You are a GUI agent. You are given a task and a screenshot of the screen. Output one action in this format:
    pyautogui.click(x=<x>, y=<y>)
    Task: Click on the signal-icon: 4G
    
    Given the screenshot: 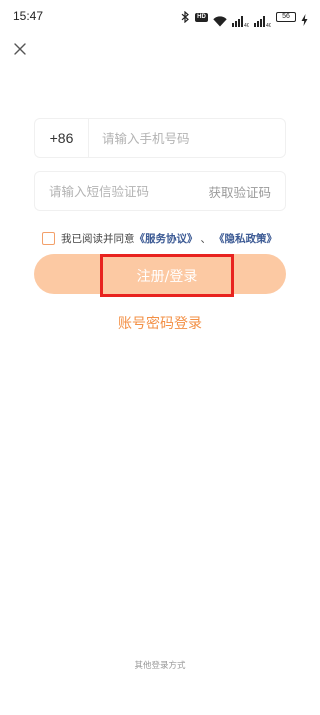 What is the action you would take?
    pyautogui.click(x=241, y=20)
    